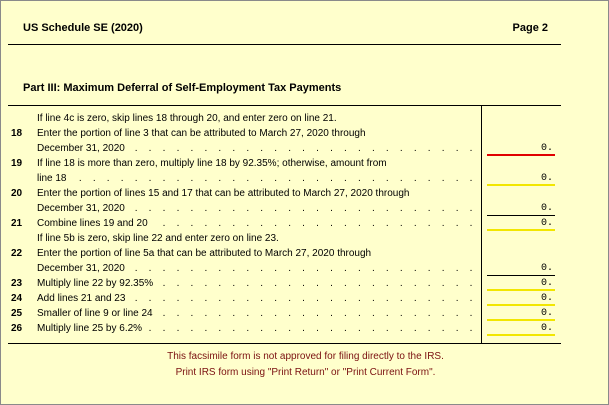 This screenshot has height=405, width=609. What do you see at coordinates (83, 28) in the screenshot?
I see `form-title: US Schedule SE (2020)` at bounding box center [83, 28].